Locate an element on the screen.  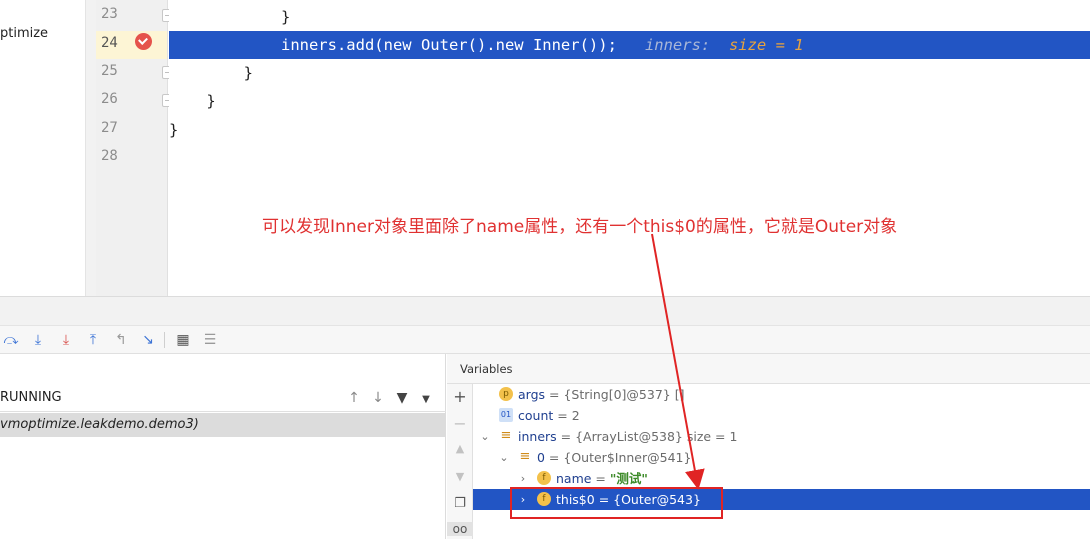
remove-watch-icon: − is located at coordinates (460, 423).